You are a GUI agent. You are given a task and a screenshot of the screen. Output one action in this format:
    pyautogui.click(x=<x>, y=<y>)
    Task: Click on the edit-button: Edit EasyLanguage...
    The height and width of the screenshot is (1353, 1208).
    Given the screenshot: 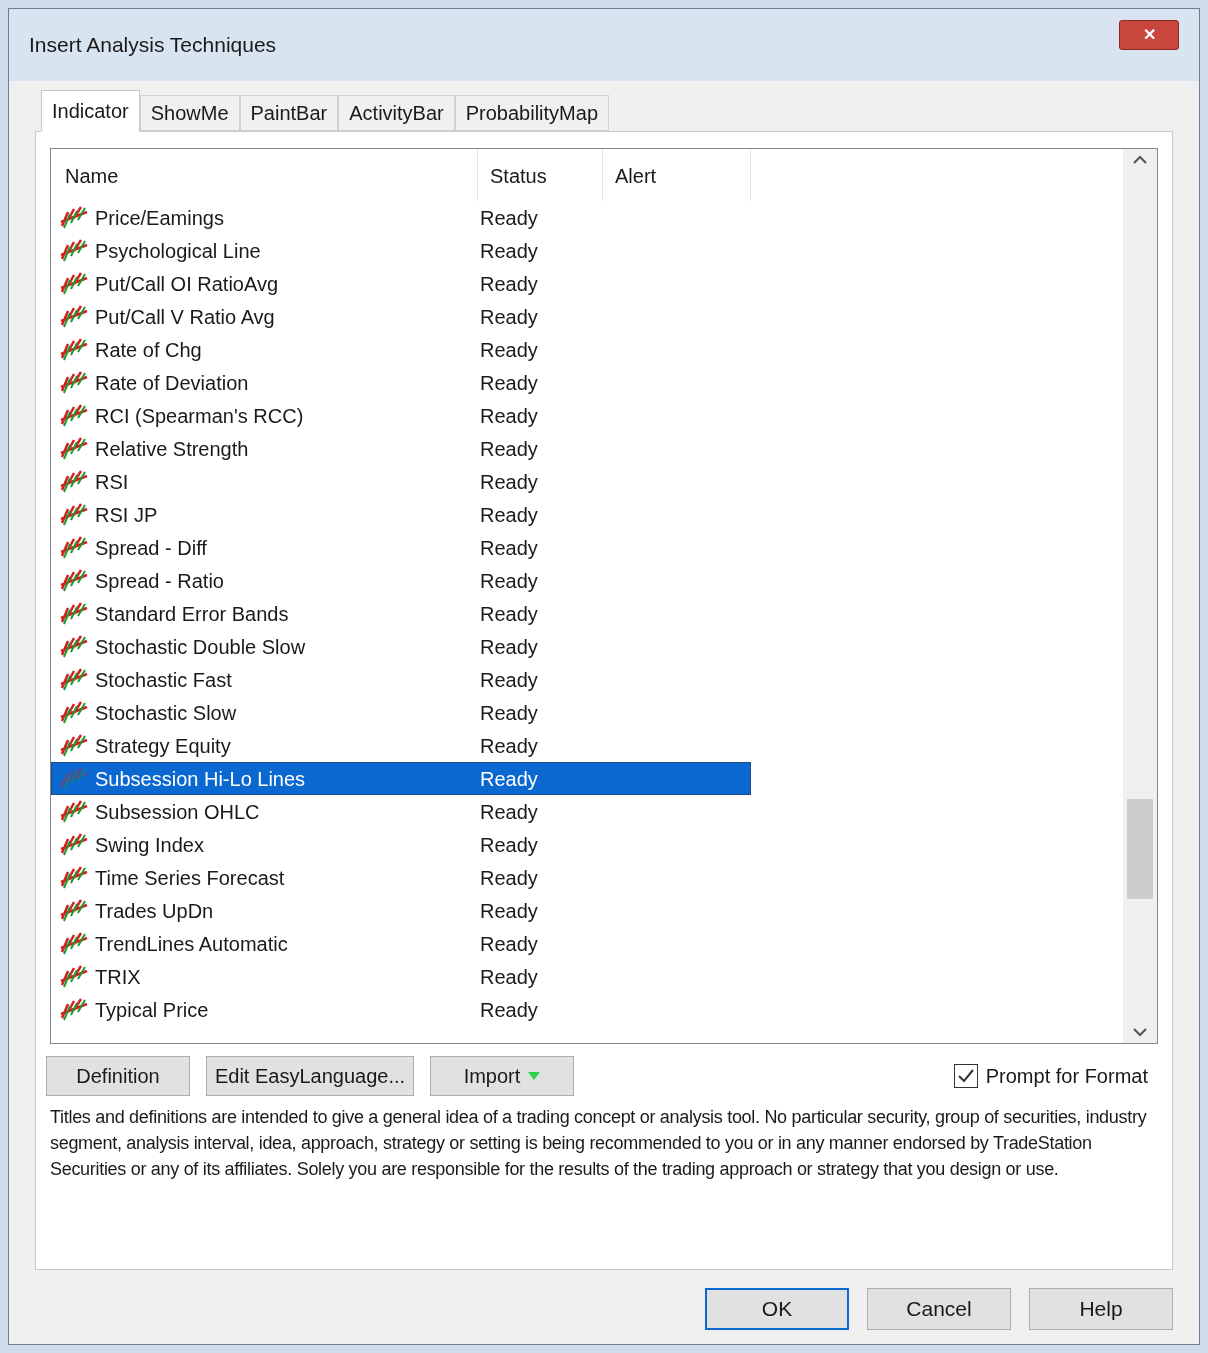 What is the action you would take?
    pyautogui.click(x=310, y=1076)
    